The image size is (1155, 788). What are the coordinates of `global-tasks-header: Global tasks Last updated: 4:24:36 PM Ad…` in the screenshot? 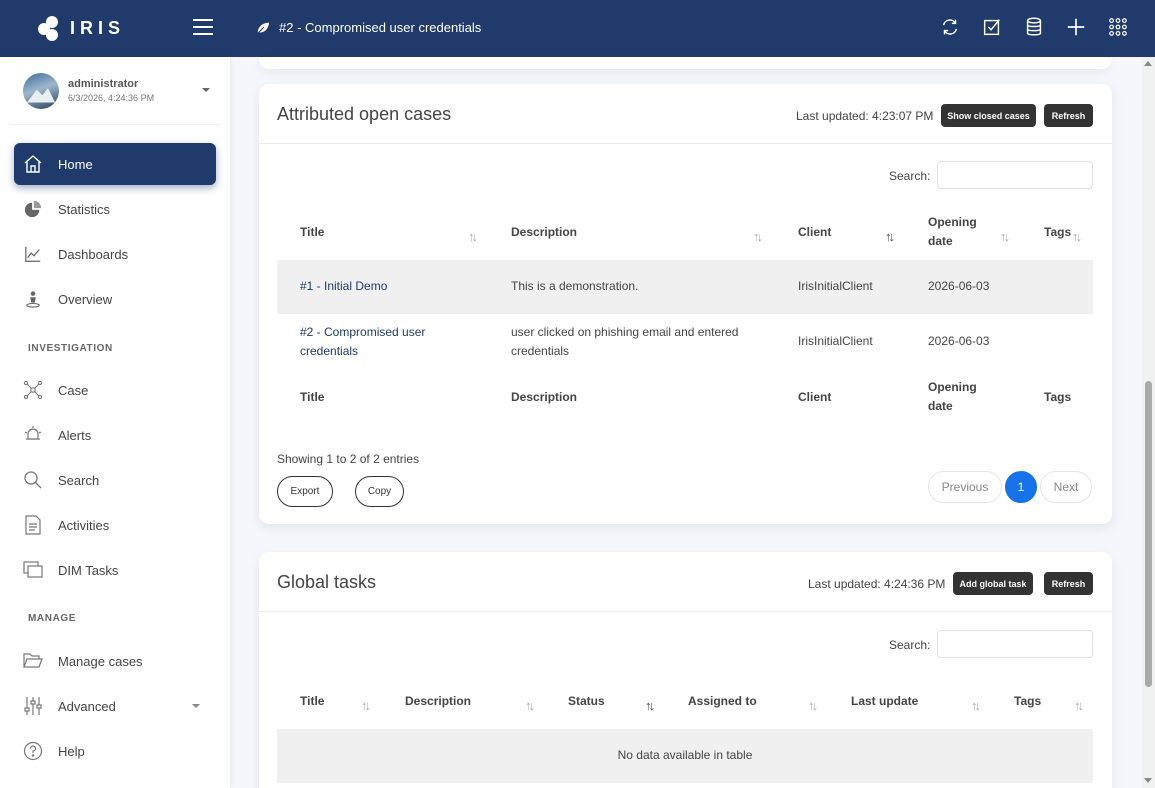 It's located at (685, 582).